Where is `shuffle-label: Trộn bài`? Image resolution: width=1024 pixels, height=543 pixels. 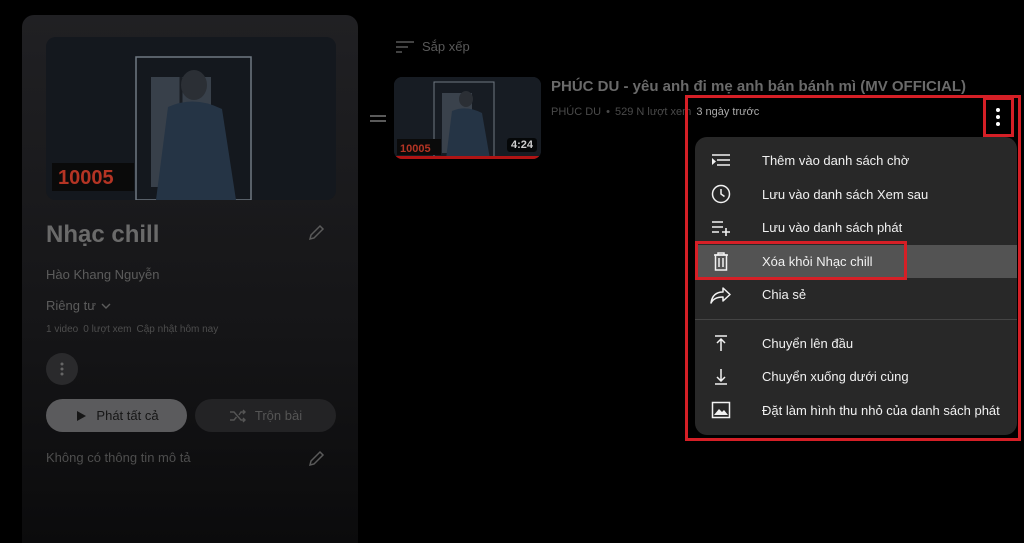
shuffle-label: Trộn bài is located at coordinates (278, 415).